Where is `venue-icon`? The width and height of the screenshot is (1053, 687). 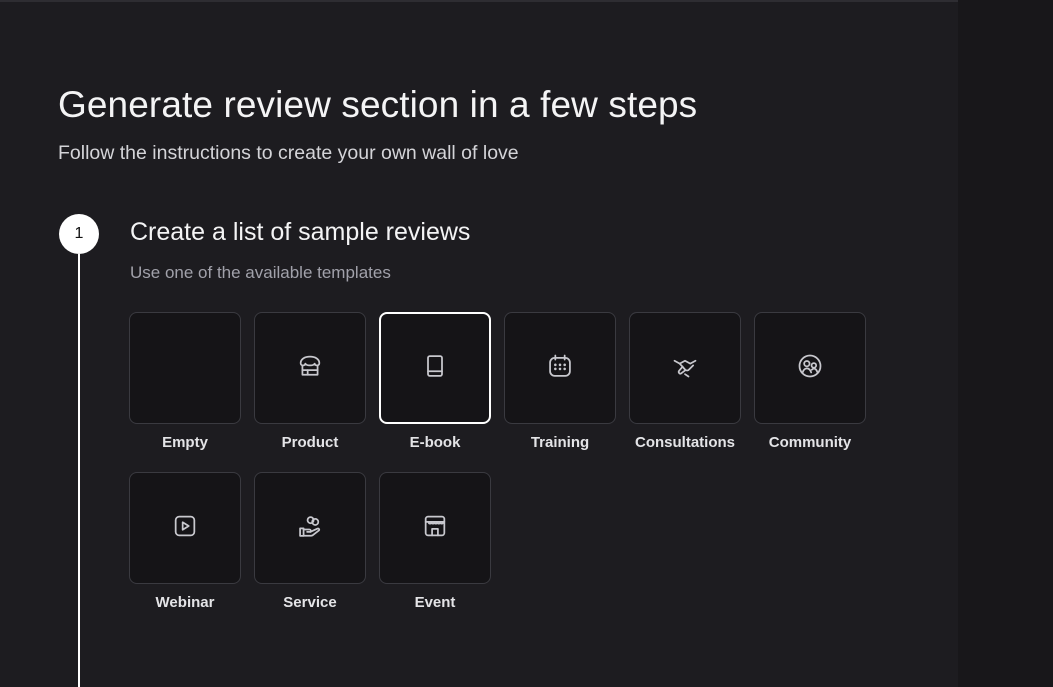
venue-icon is located at coordinates (435, 528).